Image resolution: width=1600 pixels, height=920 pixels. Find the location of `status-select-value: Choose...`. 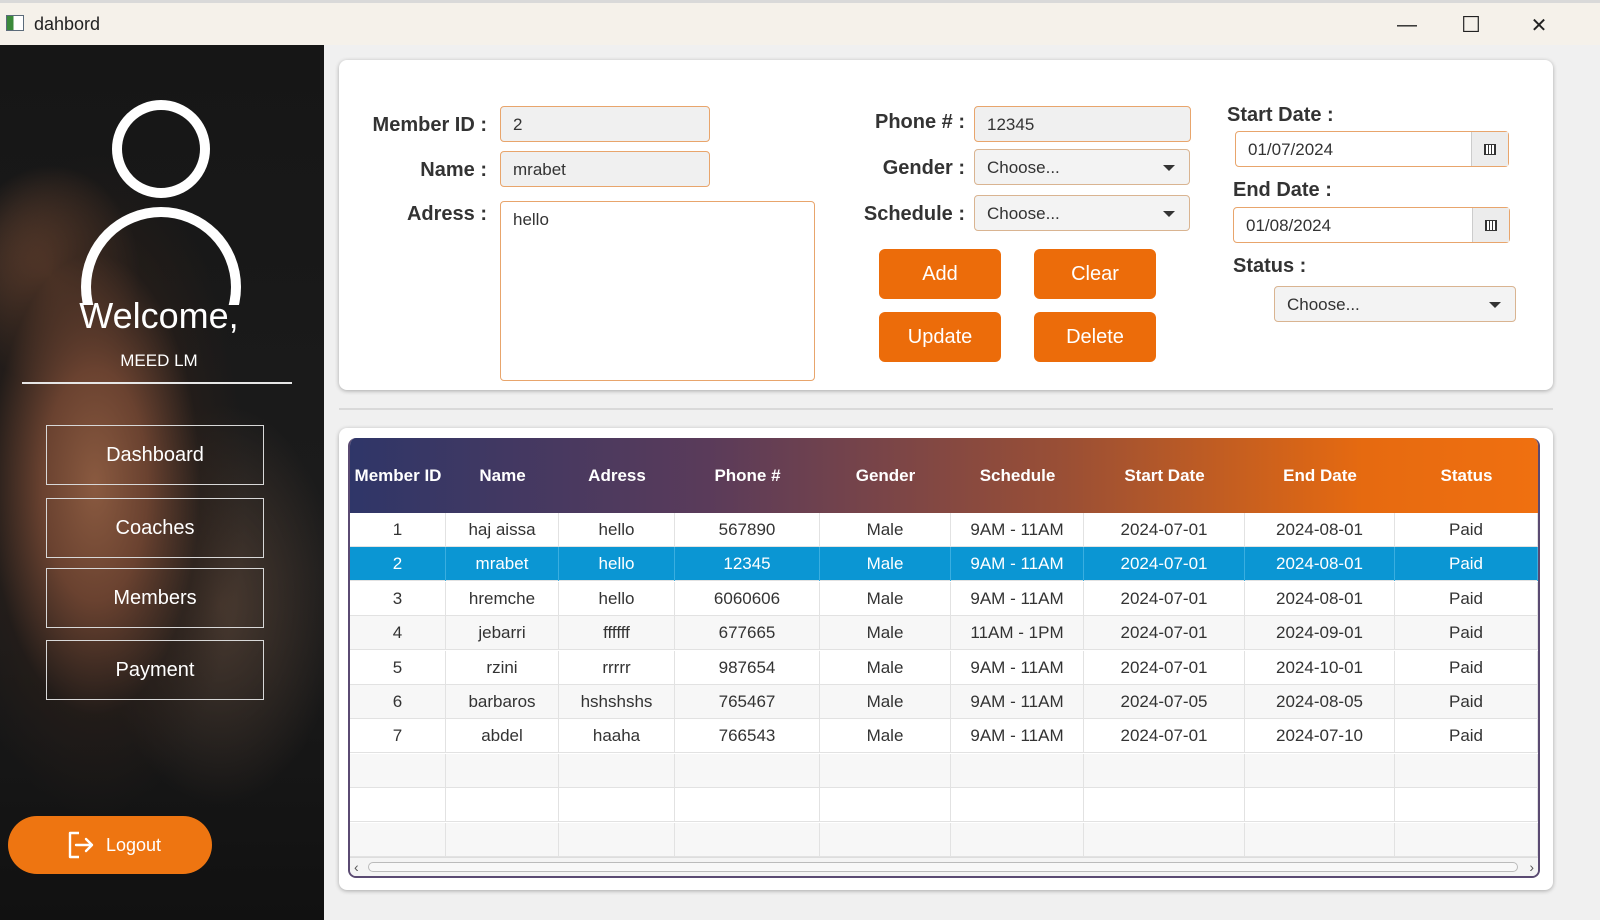

status-select-value: Choose... is located at coordinates (1323, 304).